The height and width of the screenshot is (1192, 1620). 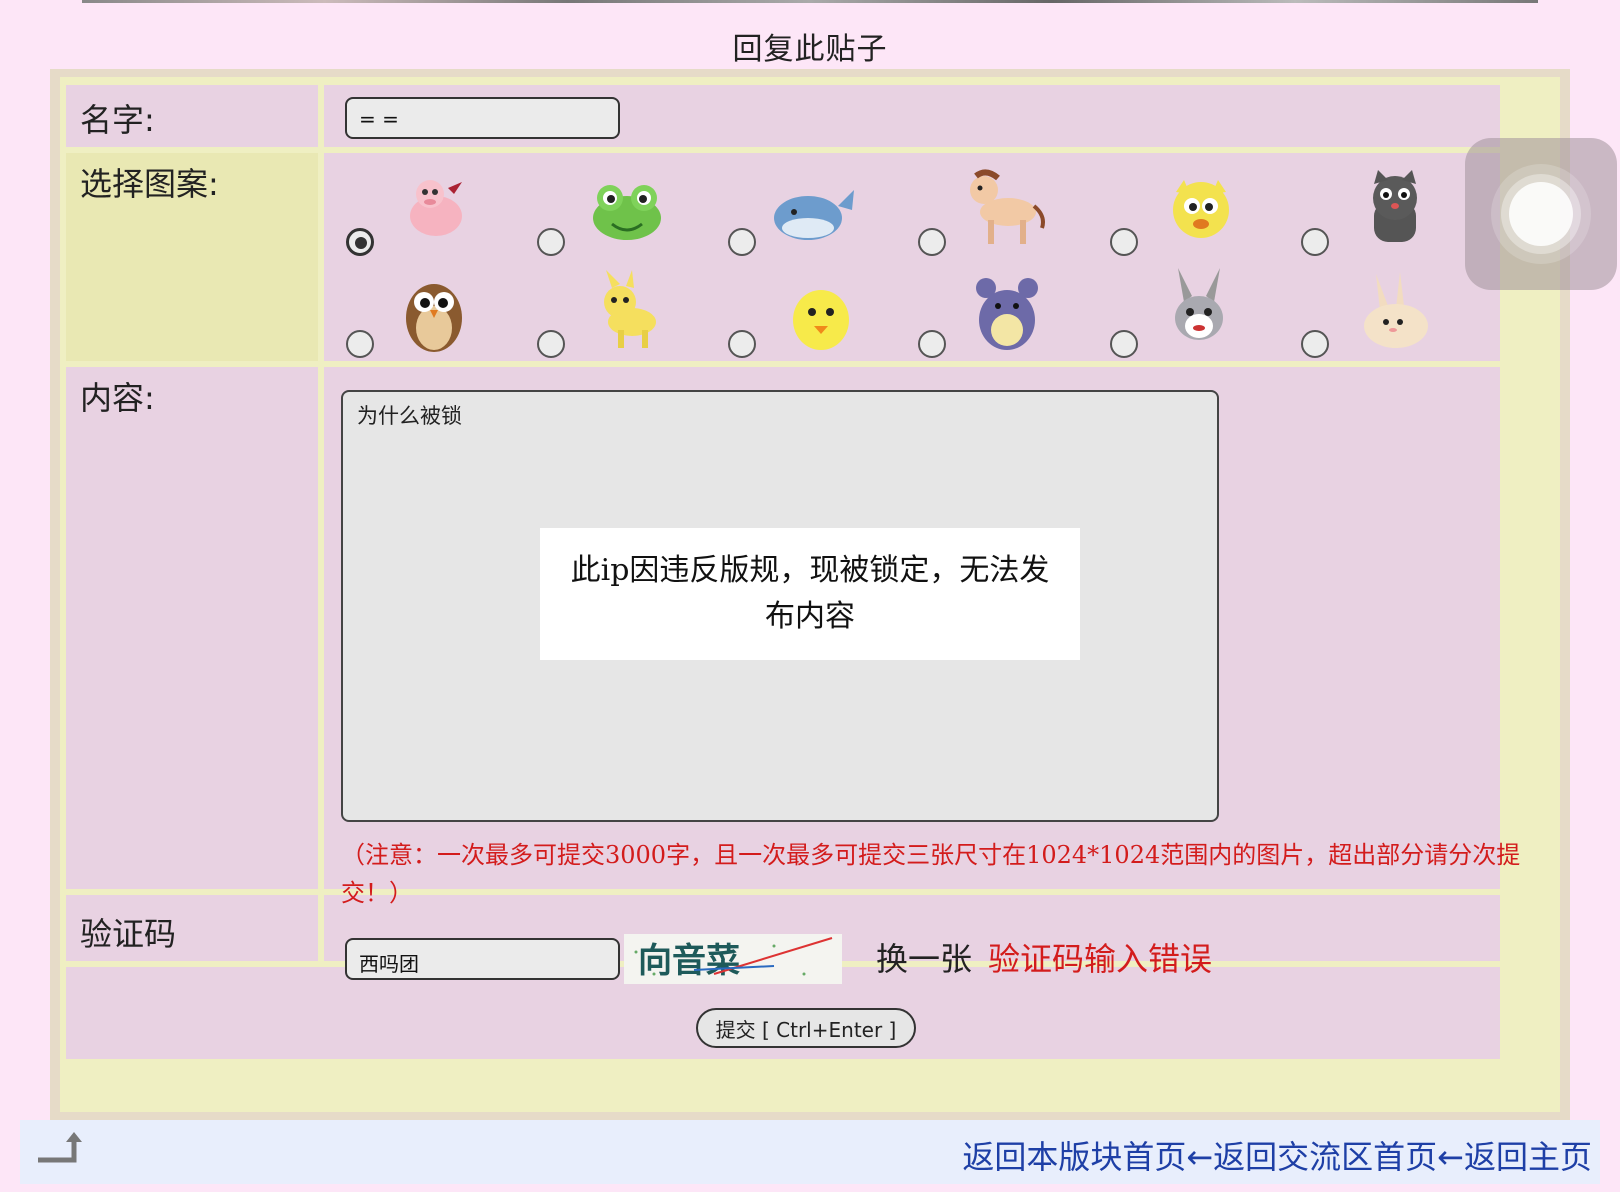 I want to click on pattern-radio-graycat, so click(x=1315, y=242).